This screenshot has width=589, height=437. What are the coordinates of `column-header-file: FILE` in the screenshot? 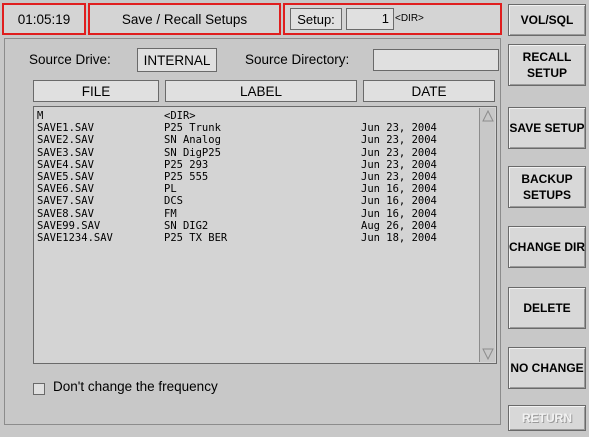 It's located at (96, 91).